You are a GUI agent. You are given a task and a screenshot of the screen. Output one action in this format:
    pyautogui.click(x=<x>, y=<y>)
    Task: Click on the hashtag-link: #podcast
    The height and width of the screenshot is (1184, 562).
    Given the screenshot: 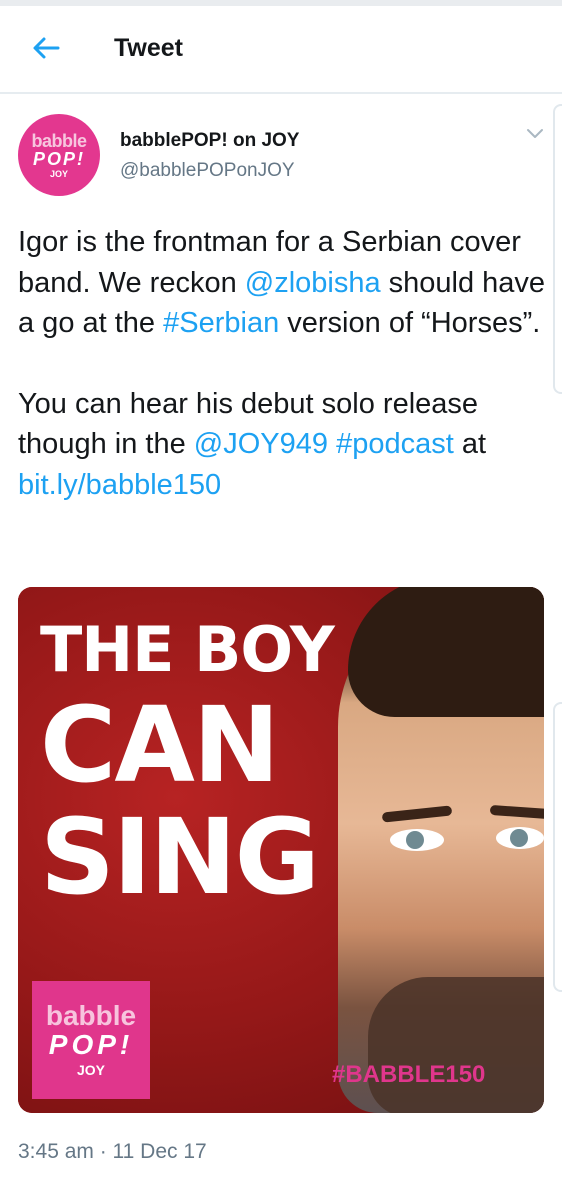 What is the action you would take?
    pyautogui.click(x=395, y=444)
    